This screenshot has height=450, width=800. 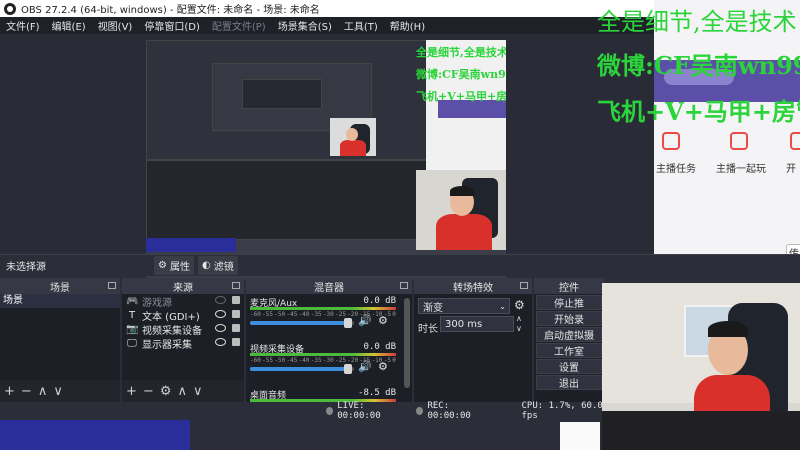 I want to click on app-tab-task: 主播任务, so click(x=676, y=169).